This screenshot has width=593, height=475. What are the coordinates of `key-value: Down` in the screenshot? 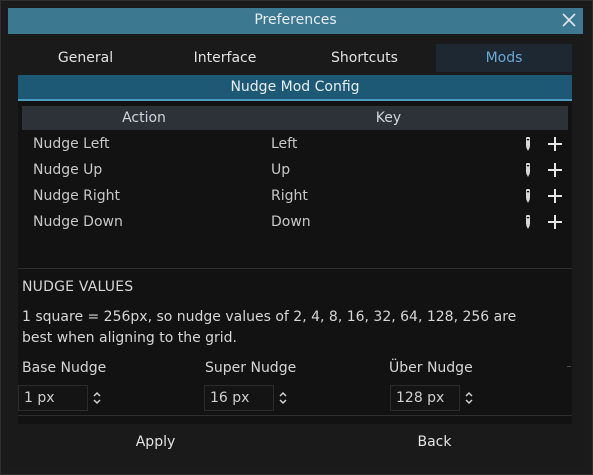 It's located at (291, 222).